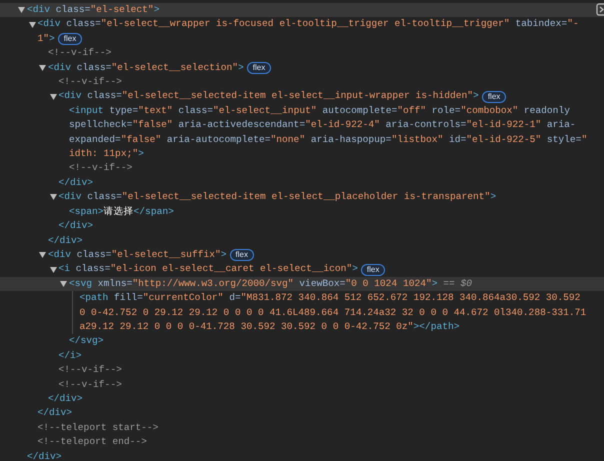 Image resolution: width=604 pixels, height=461 pixels. I want to click on element-markup: <span>请选择</span>, so click(121, 211).